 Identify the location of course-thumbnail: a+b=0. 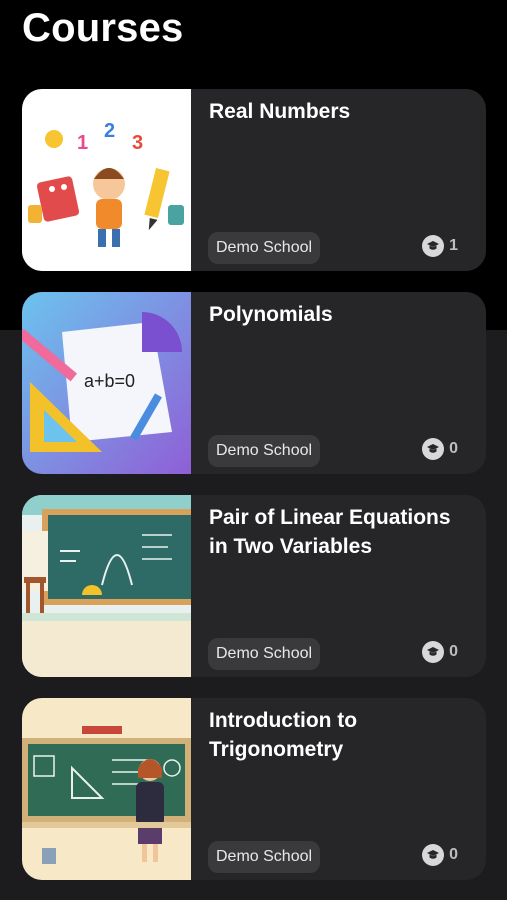
(106, 383).